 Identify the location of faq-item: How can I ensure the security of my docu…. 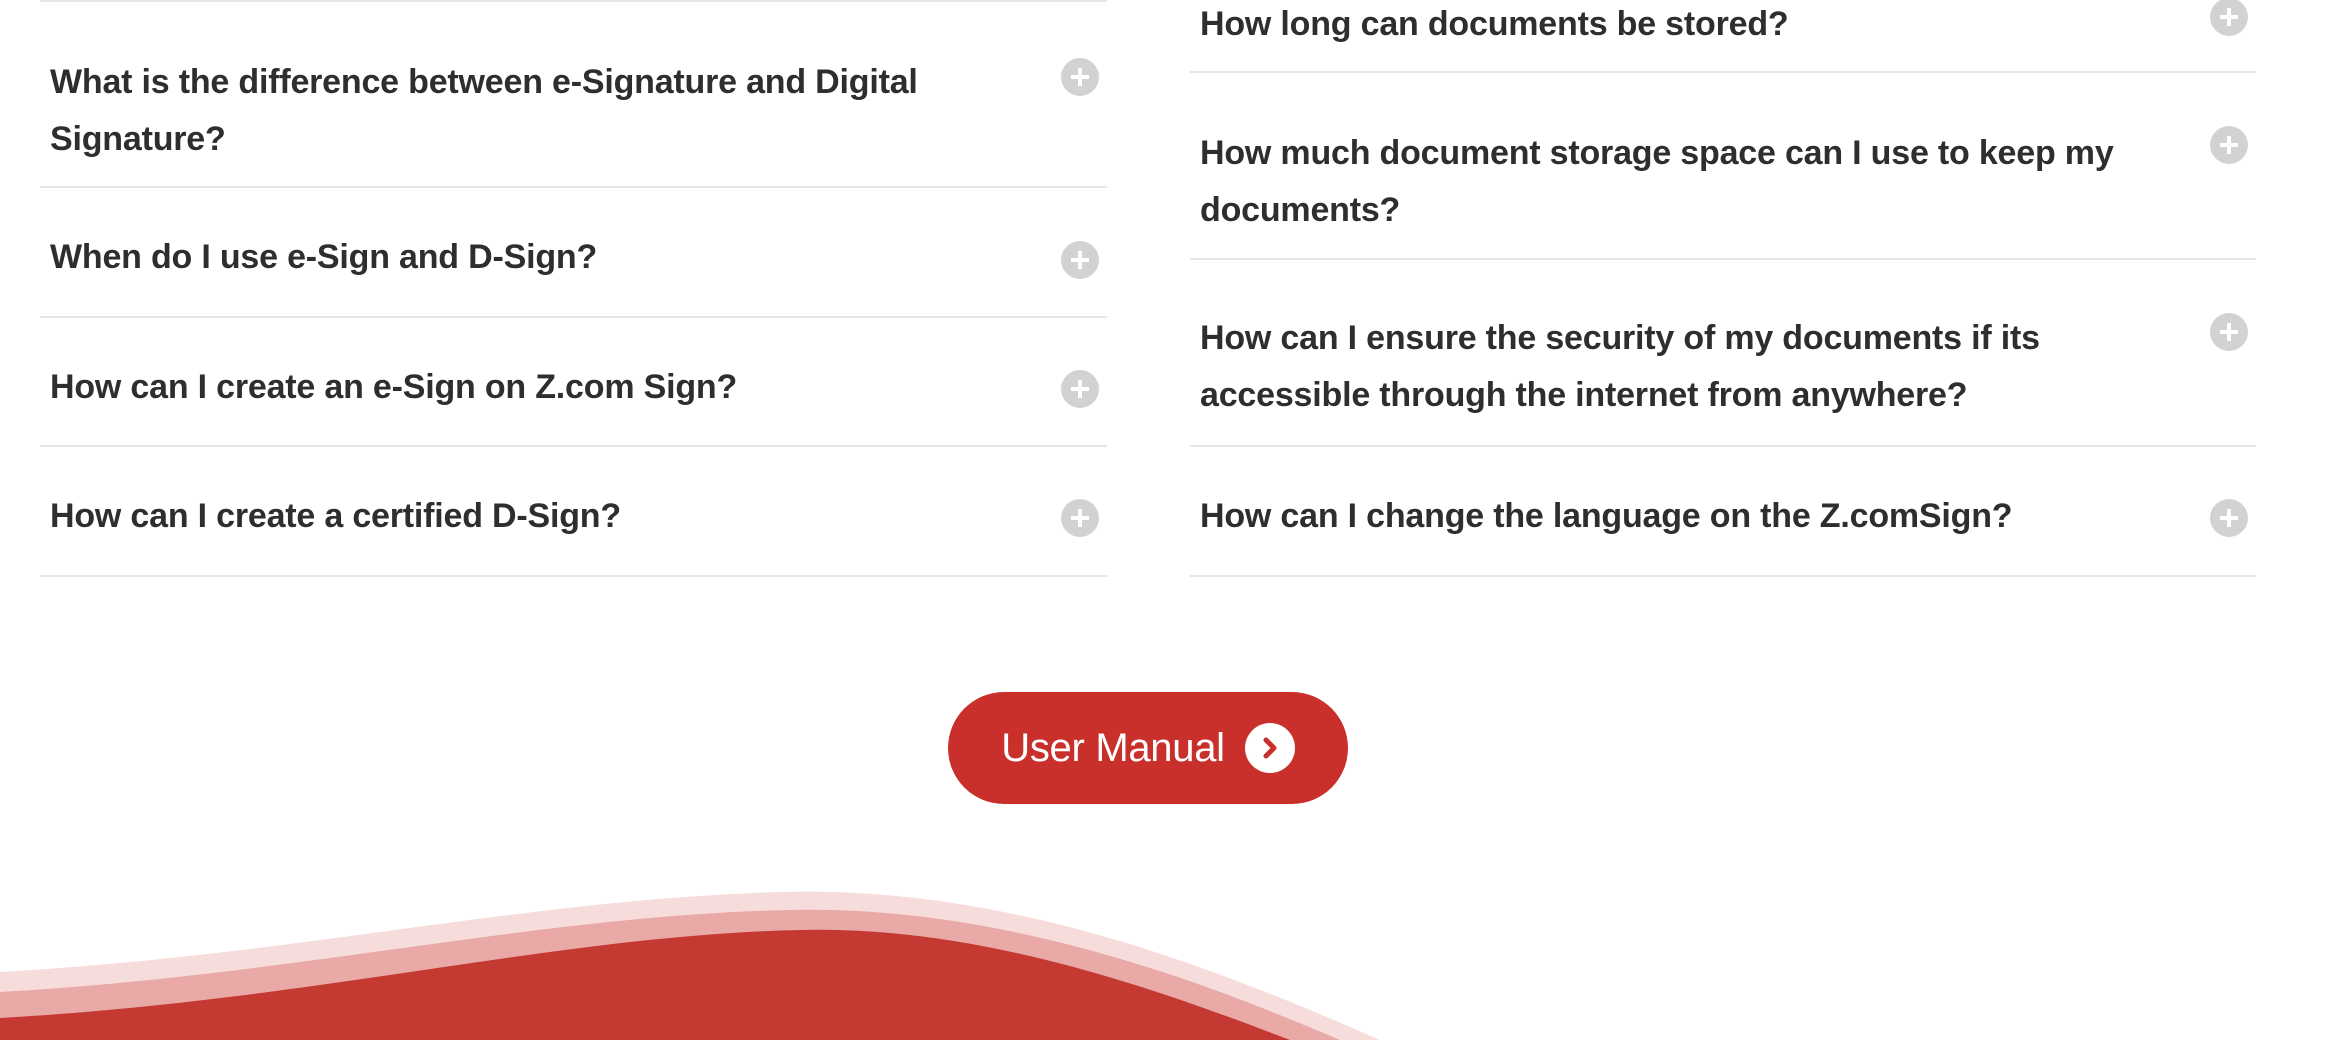
(1723, 353).